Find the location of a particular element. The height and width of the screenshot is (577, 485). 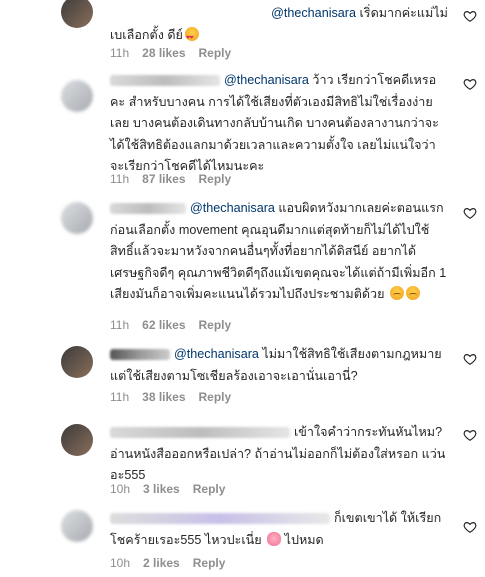

comment-meta: 10h 3 likes Reply is located at coordinates (167, 489).